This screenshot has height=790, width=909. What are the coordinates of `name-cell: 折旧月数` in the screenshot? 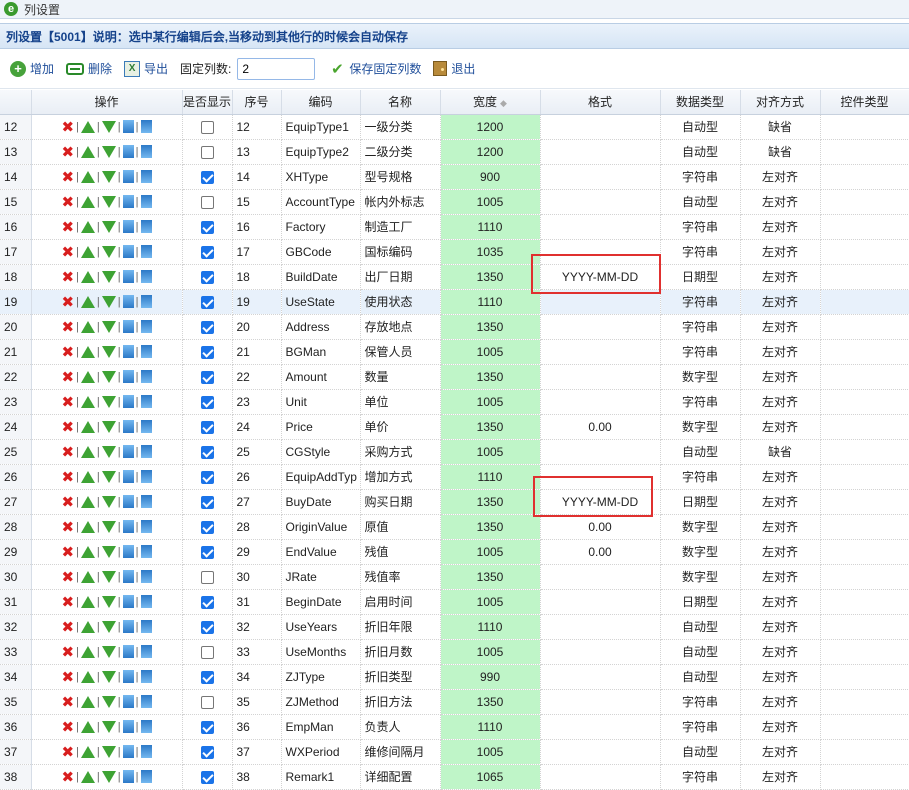 It's located at (400, 652).